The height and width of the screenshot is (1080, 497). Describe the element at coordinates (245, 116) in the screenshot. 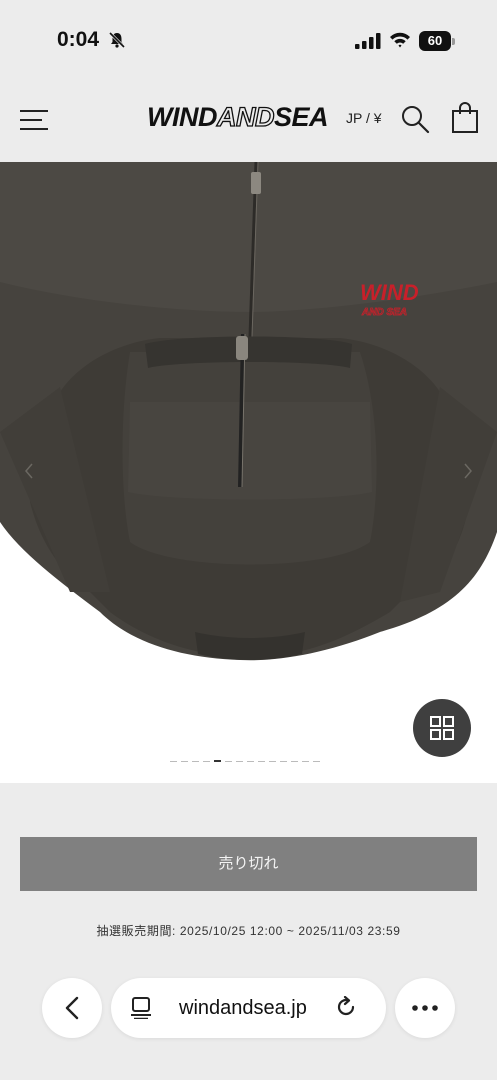

I see `logo-and: AND` at that location.